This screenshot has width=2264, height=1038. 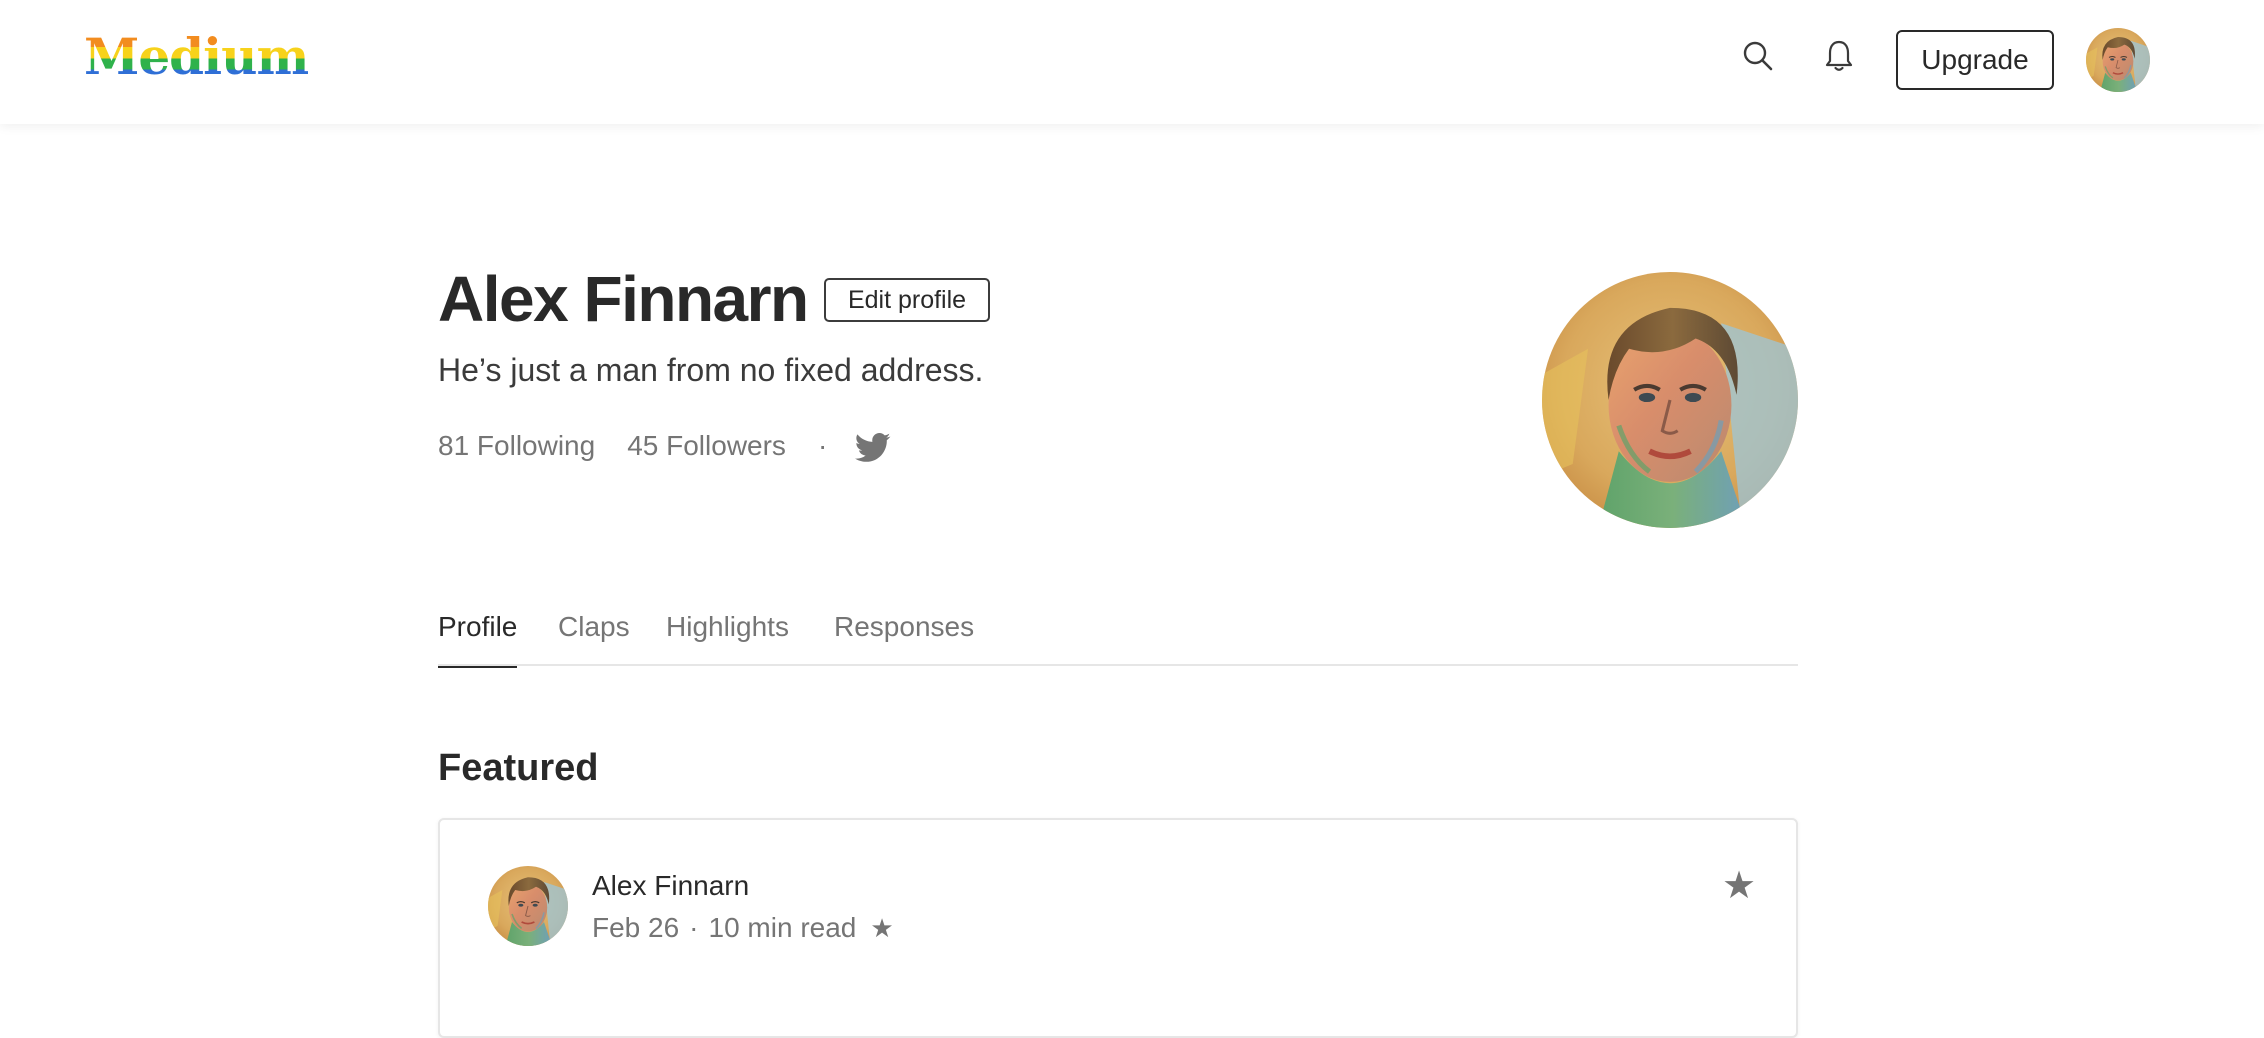 I want to click on profile-name: Alex Finnarn, so click(x=623, y=299).